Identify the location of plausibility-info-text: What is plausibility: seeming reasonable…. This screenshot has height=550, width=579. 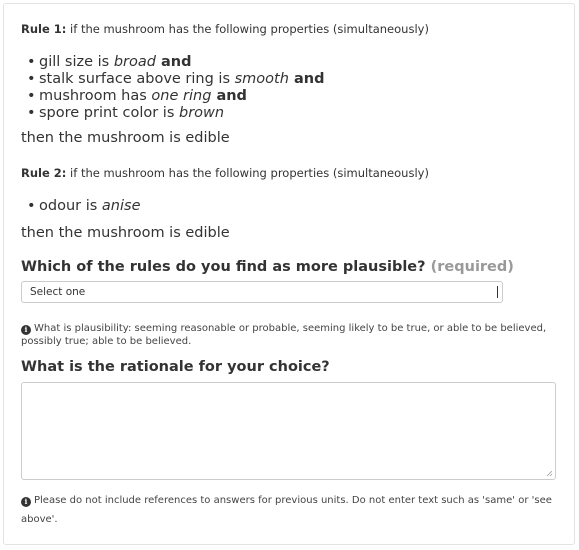
(284, 335).